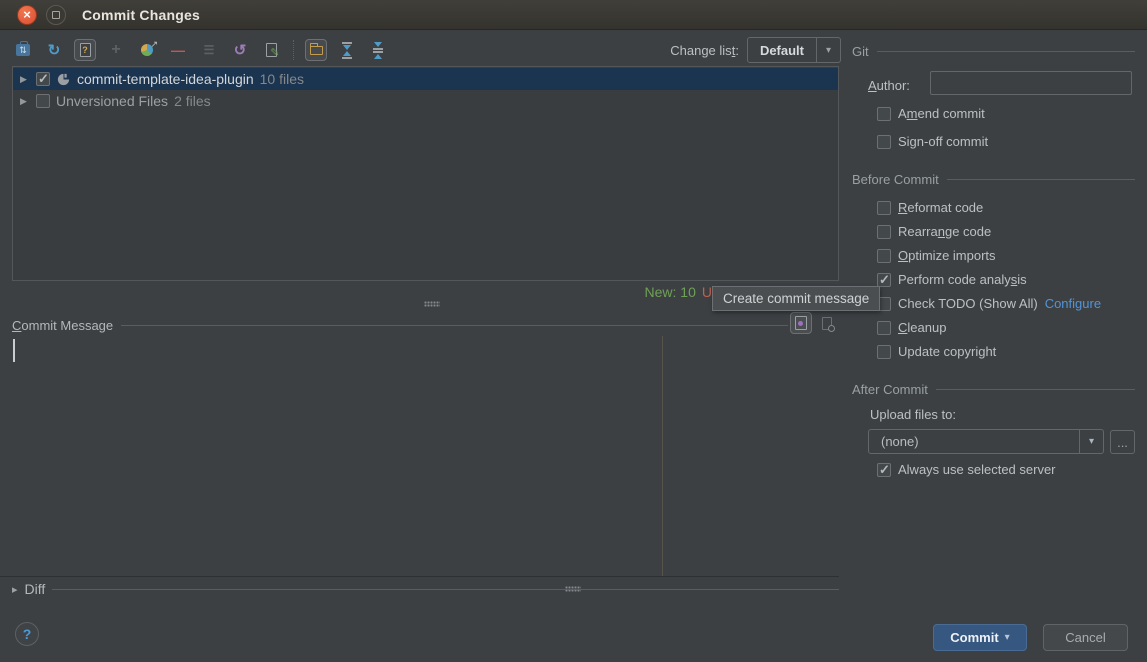 This screenshot has width=1147, height=662. Describe the element at coordinates (149, 47) in the screenshot. I see `move-to-changelist-icon: ↗` at that location.